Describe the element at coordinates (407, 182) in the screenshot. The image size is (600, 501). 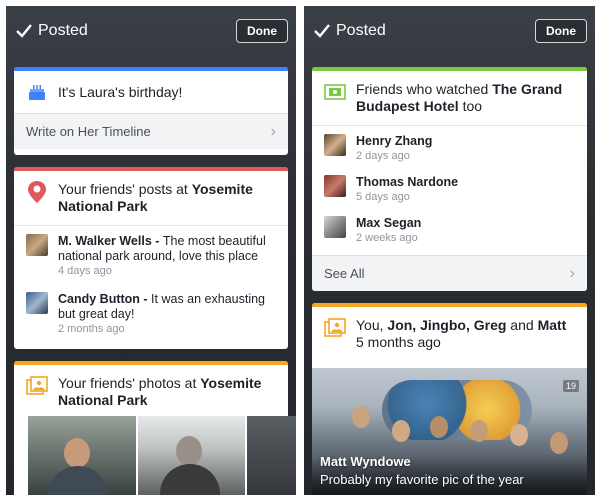
I see `friend-name: Thomas Nardone` at that location.